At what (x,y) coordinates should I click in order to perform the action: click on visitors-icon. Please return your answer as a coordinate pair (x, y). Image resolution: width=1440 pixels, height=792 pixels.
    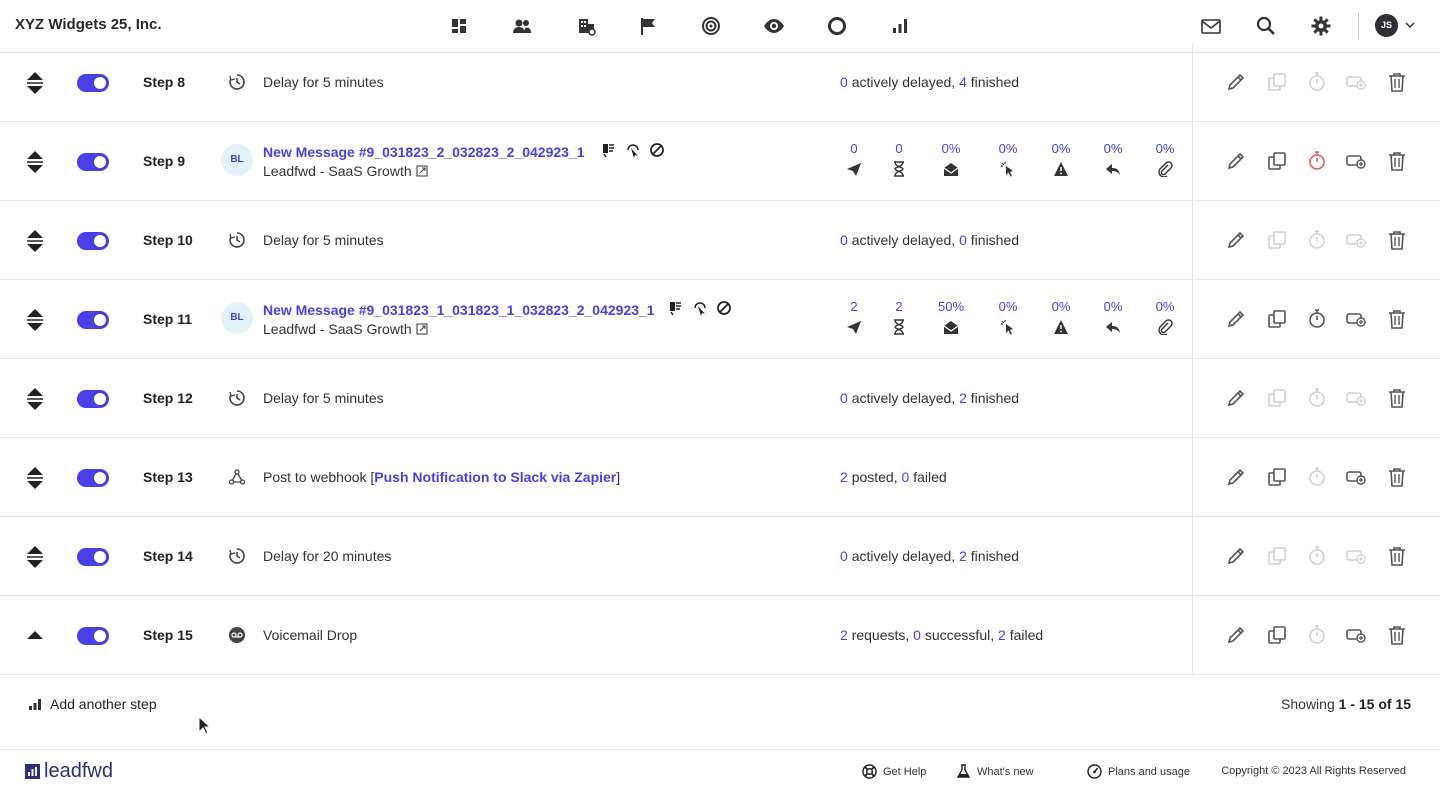
    Looking at the image, I should click on (774, 26).